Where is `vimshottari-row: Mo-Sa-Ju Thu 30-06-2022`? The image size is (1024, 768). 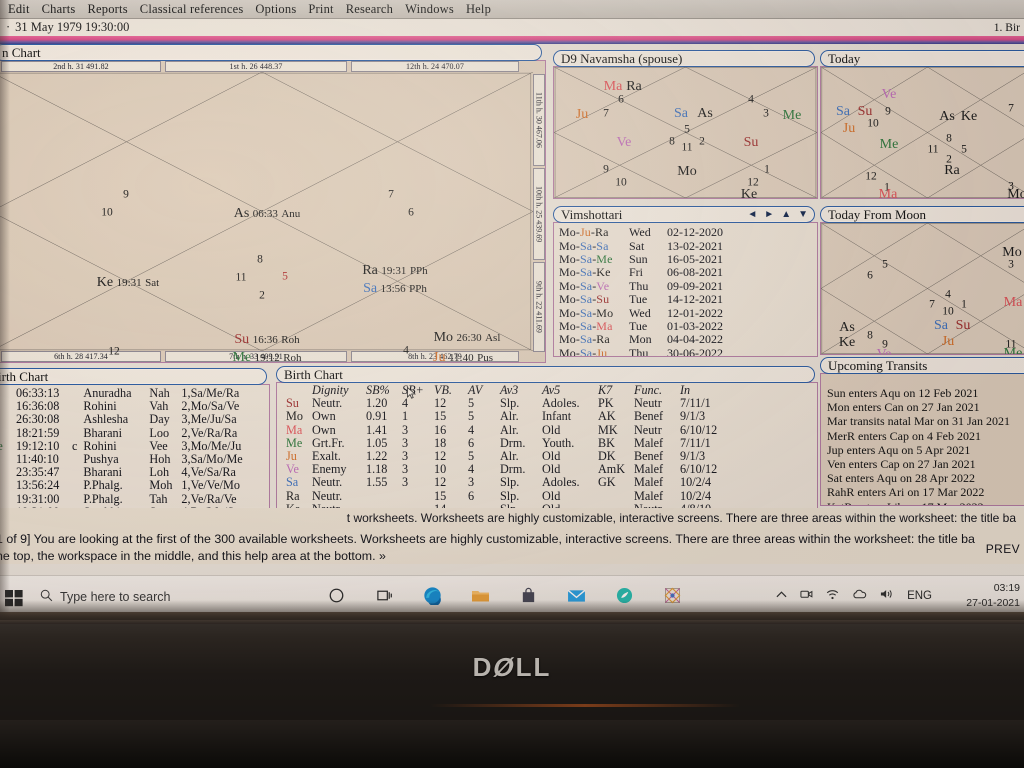
vimshottari-row: Mo-Sa-Ju Thu 30-06-2022 is located at coordinates (688, 351).